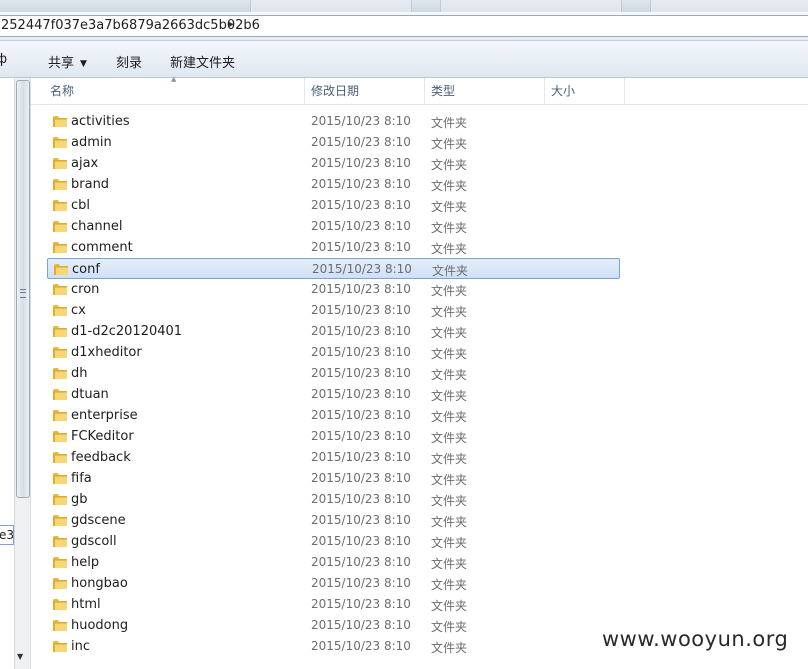  I want to click on file-row: FCKeditor 2015/10/23 8:10 文件夹, so click(333, 436).